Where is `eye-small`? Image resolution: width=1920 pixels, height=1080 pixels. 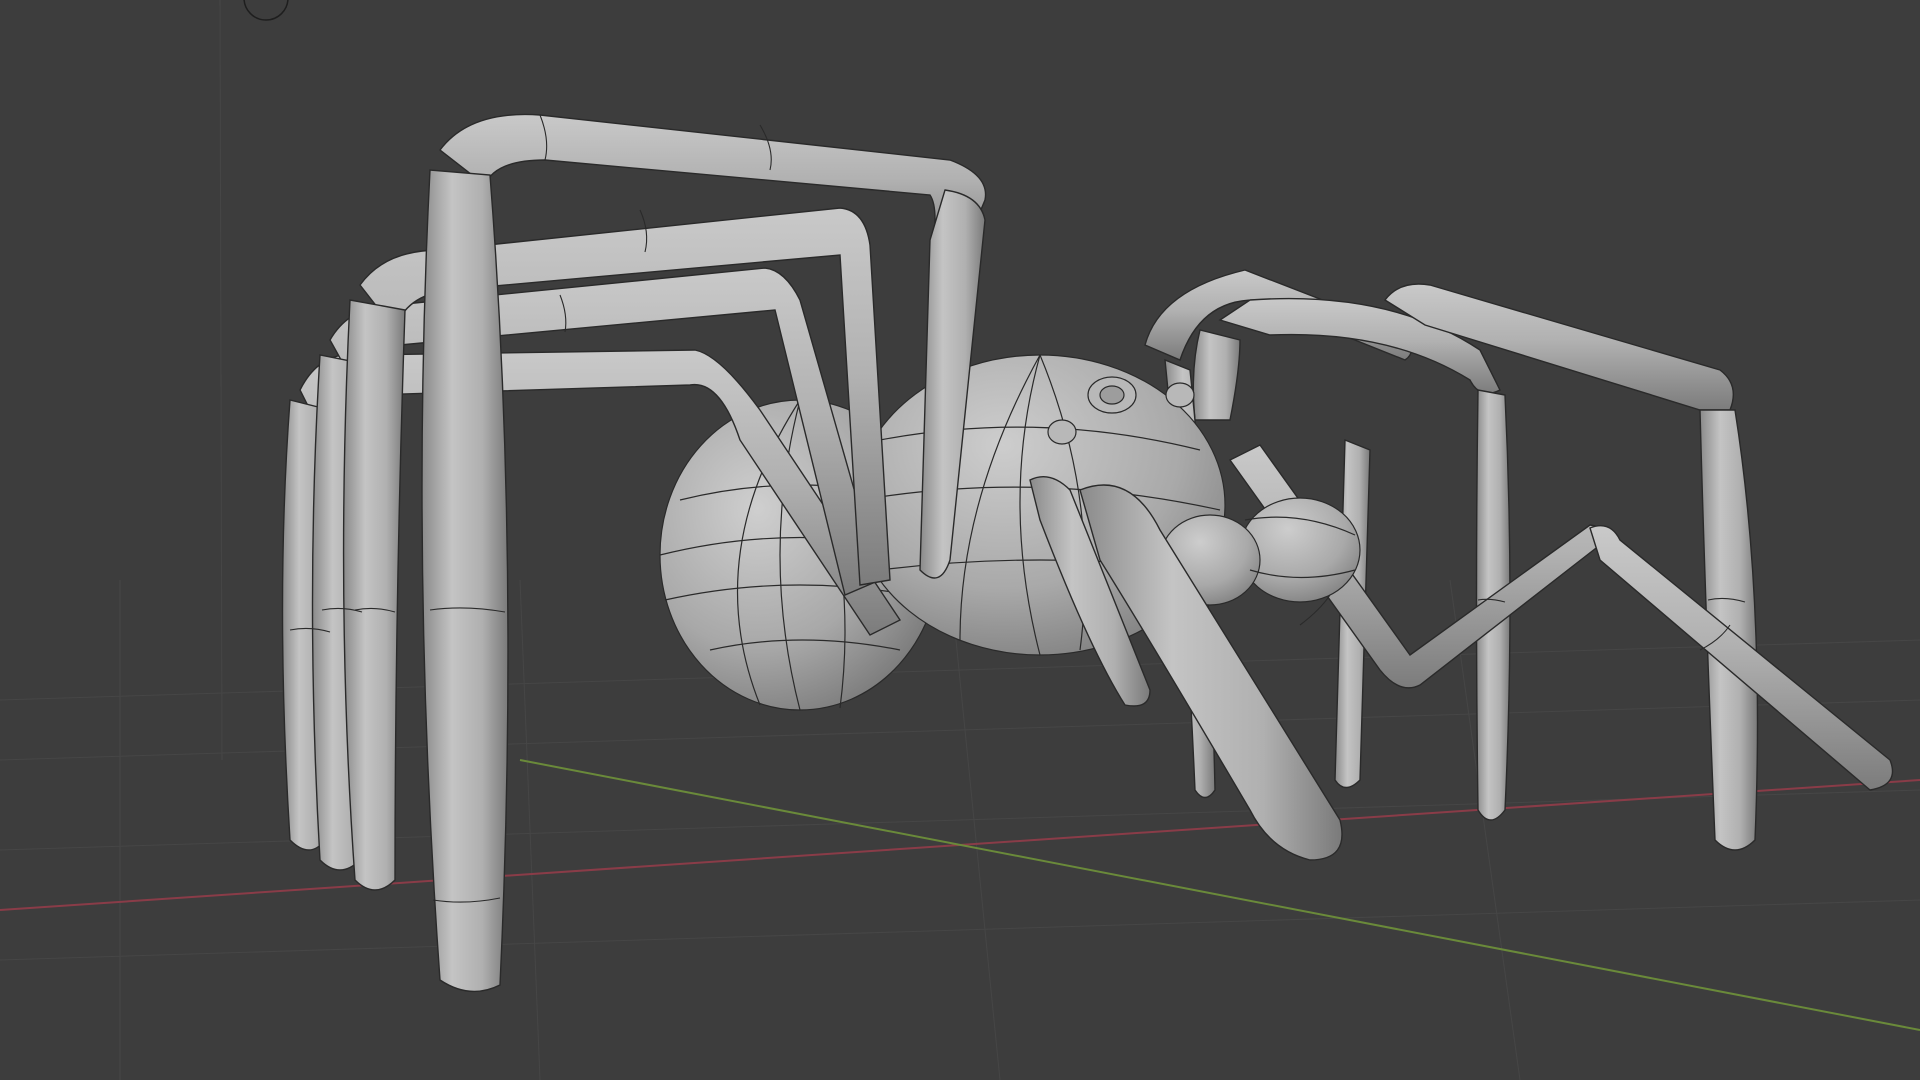
eye-small is located at coordinates (1062, 432).